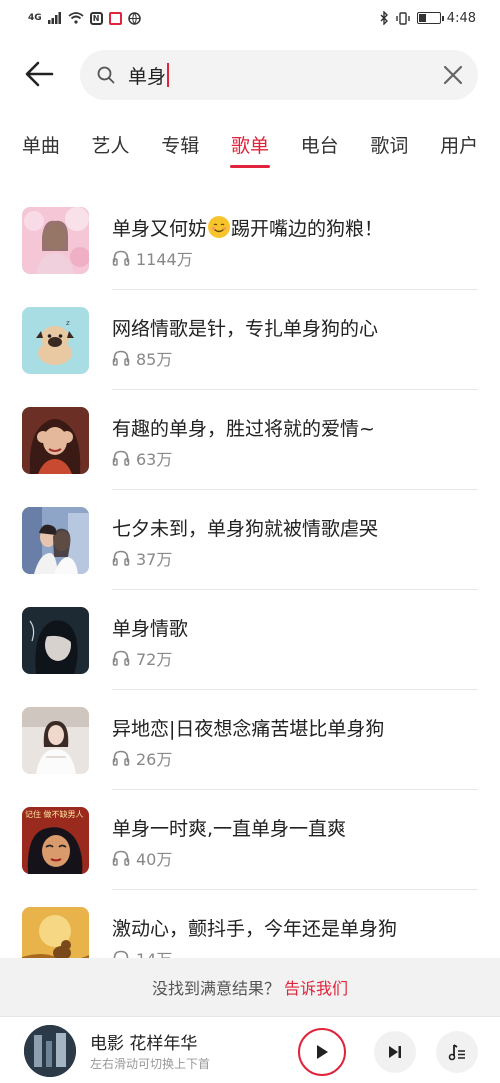  Describe the element at coordinates (68, 323) in the screenshot. I see `svg-text: z` at that location.